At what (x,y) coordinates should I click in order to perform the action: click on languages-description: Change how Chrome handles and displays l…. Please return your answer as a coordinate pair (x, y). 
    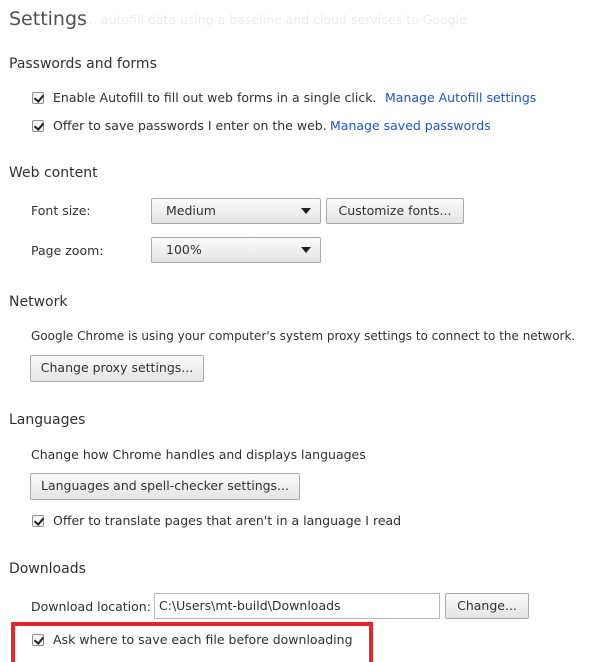
    Looking at the image, I should click on (198, 454).